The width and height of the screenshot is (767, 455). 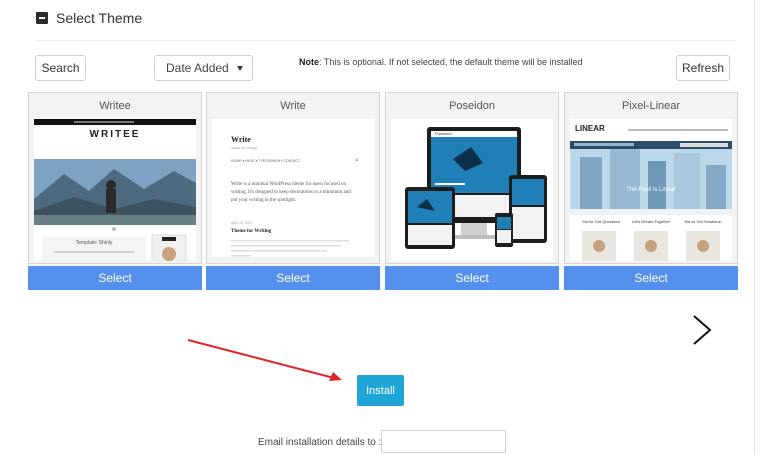 What do you see at coordinates (293, 106) in the screenshot?
I see `theme-name: Write` at bounding box center [293, 106].